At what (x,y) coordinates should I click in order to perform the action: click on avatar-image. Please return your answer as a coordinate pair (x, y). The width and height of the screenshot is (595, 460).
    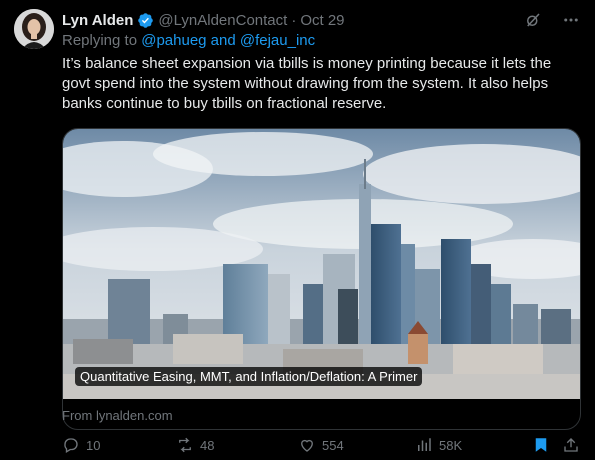
    Looking at the image, I should click on (34, 29).